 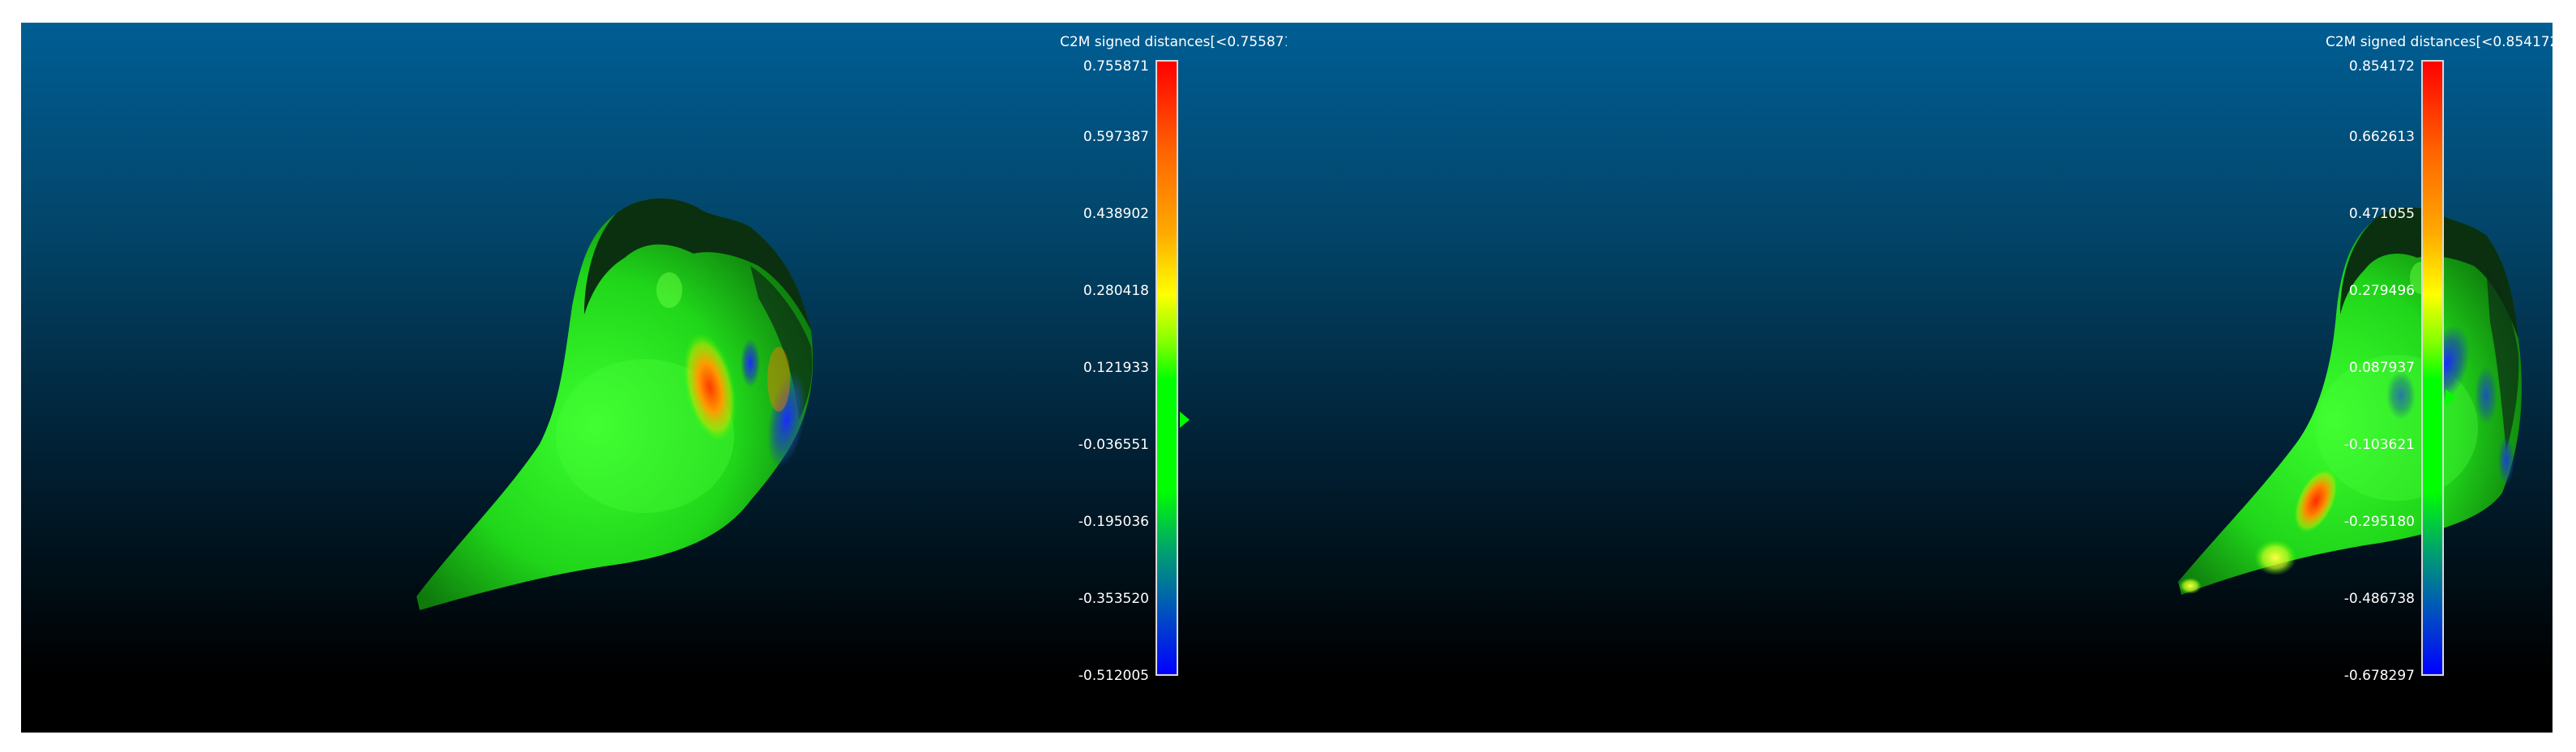 I want to click on scale-tick-label: -0.512005, so click(x=1113, y=676).